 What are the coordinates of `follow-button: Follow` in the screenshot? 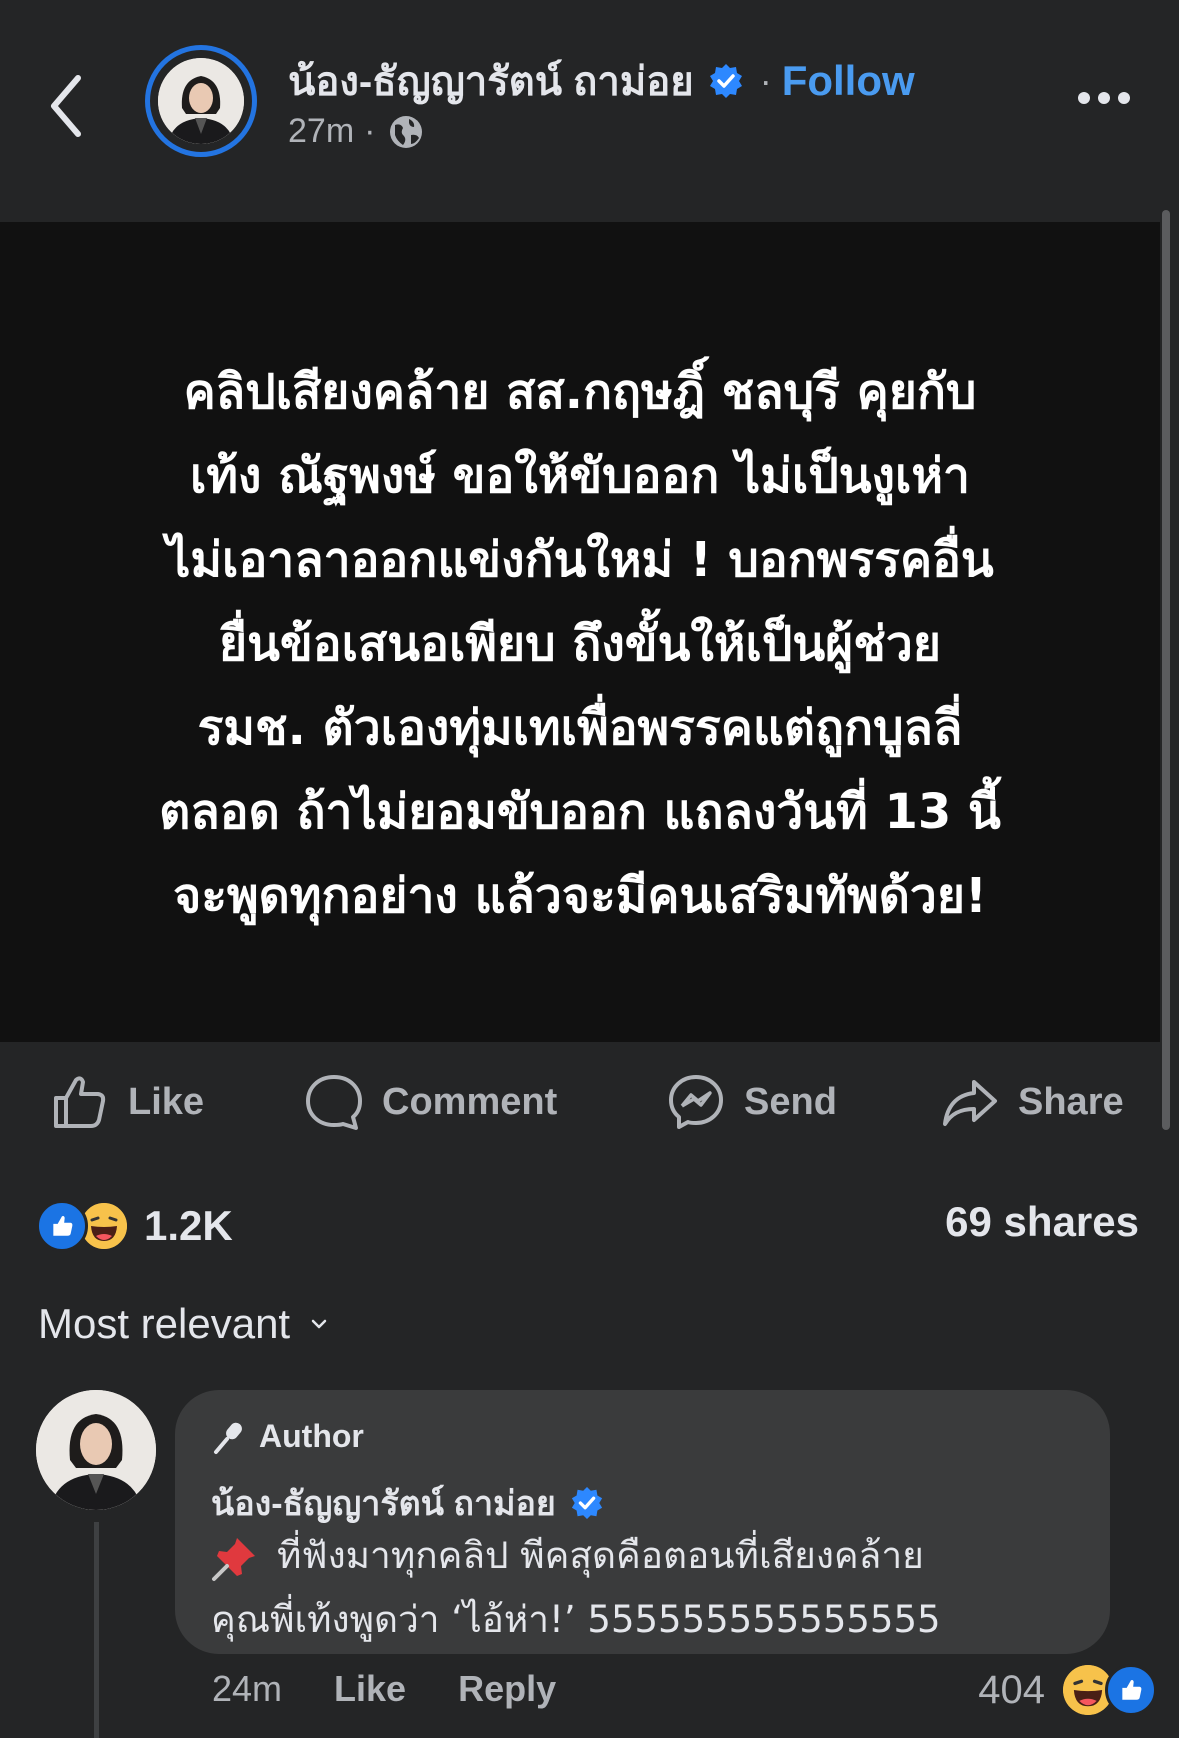 It's located at (848, 81).